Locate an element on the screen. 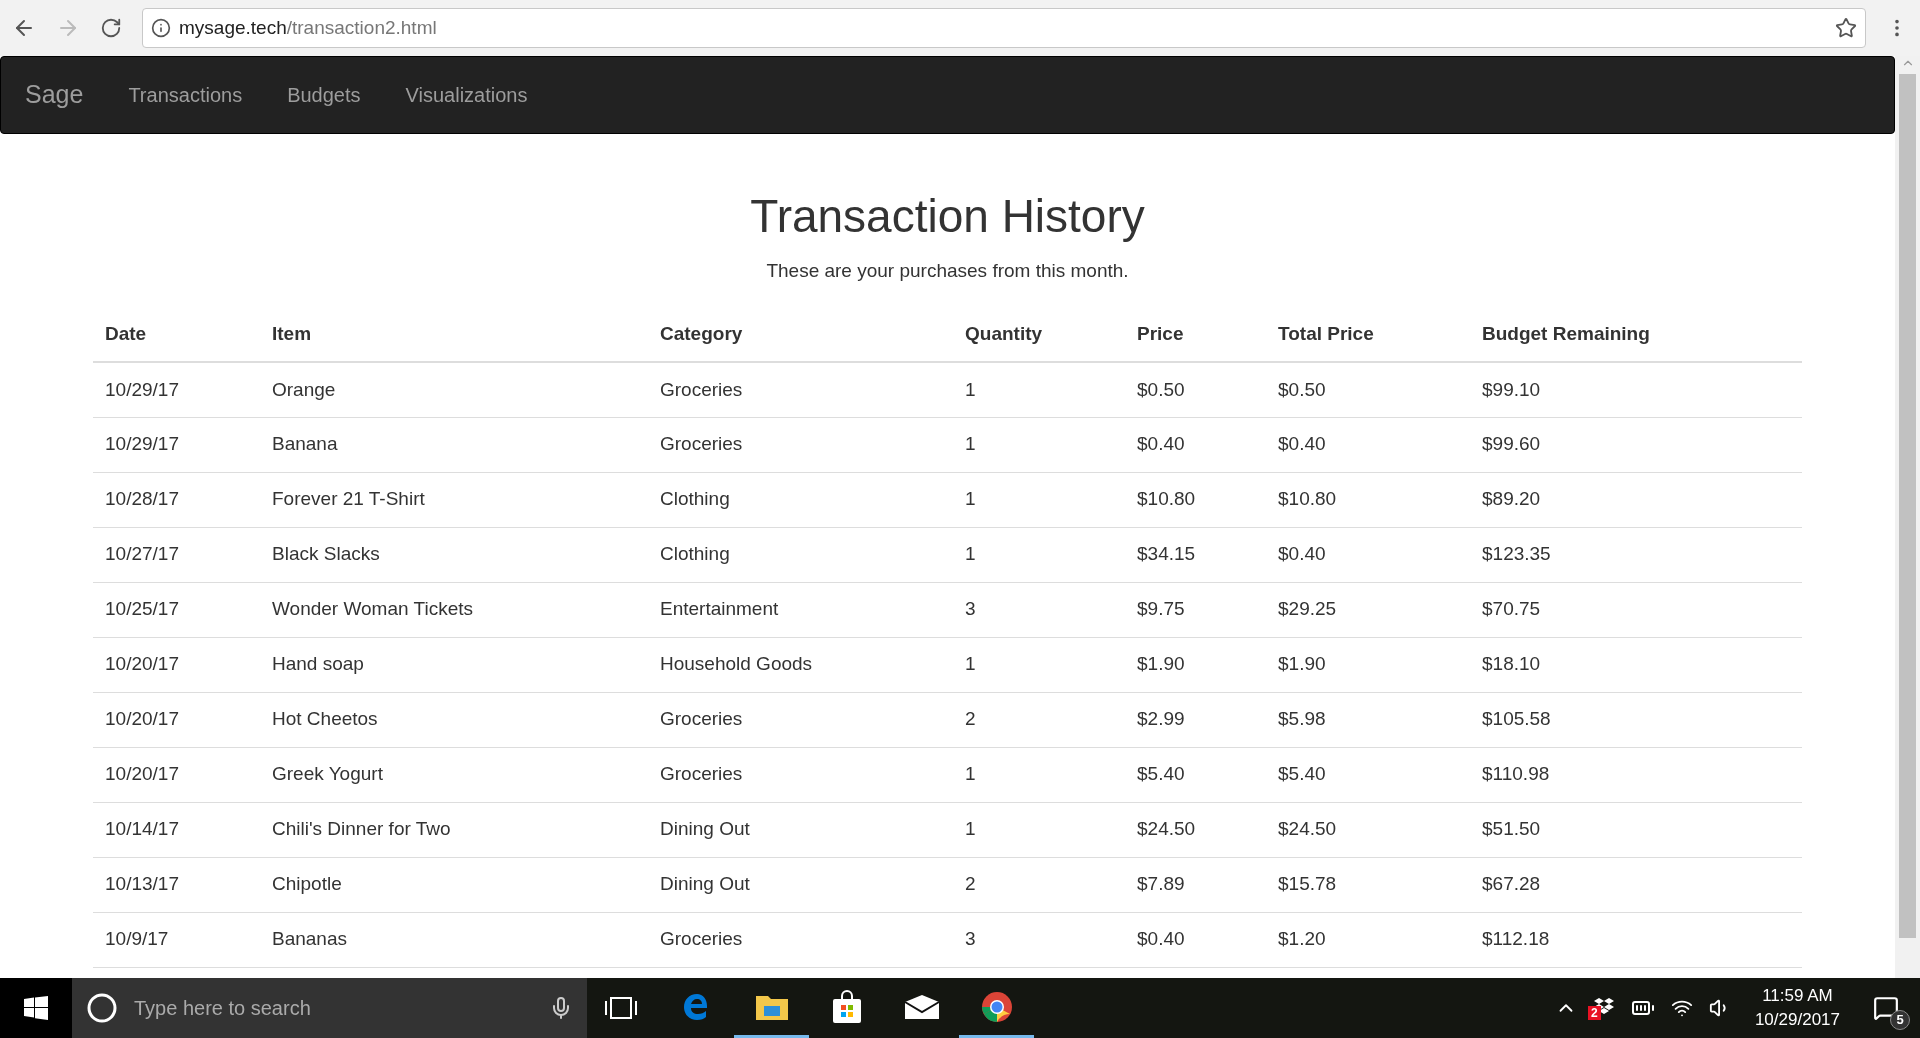 The image size is (1920, 1038). table-cell: $99.60 is located at coordinates (1636, 445).